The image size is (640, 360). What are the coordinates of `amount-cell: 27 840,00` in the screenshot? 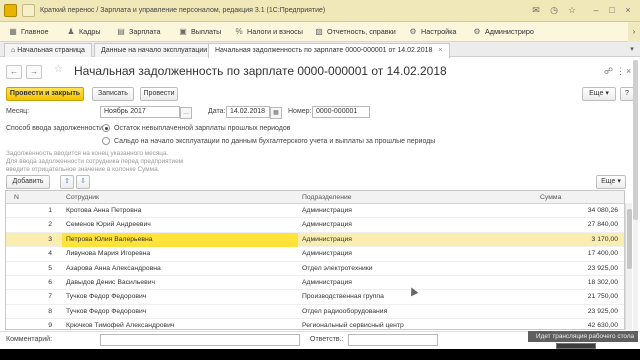 It's located at (562, 225).